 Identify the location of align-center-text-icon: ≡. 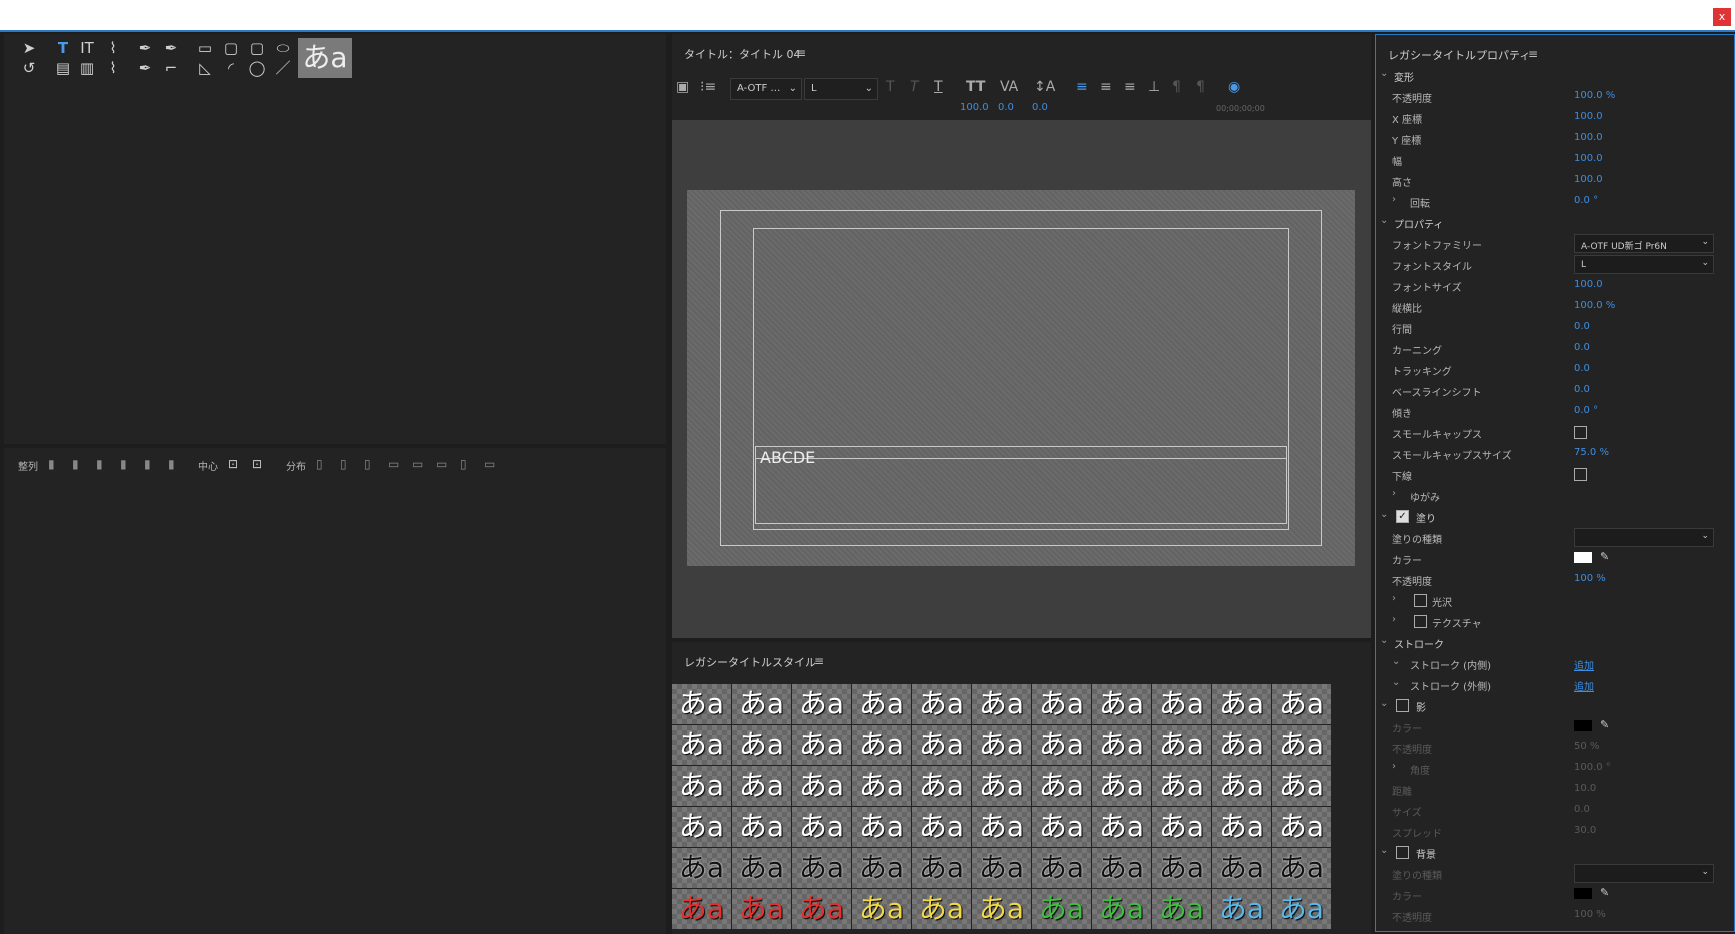
(1106, 88).